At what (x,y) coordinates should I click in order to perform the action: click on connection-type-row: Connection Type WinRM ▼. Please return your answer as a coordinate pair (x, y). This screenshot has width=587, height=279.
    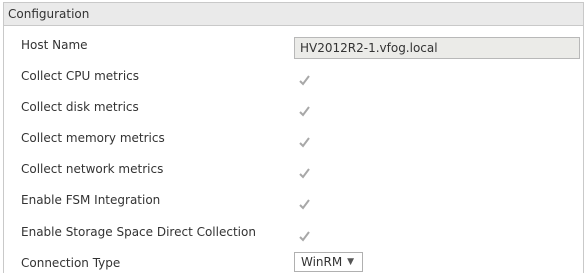
    Looking at the image, I should click on (293, 263).